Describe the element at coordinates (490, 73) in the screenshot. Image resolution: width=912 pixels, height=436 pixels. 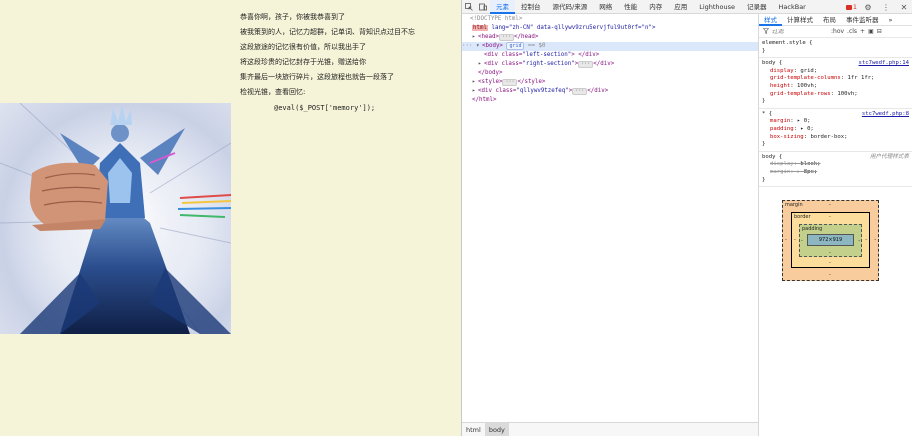
I see `body-close-node: </body>` at that location.